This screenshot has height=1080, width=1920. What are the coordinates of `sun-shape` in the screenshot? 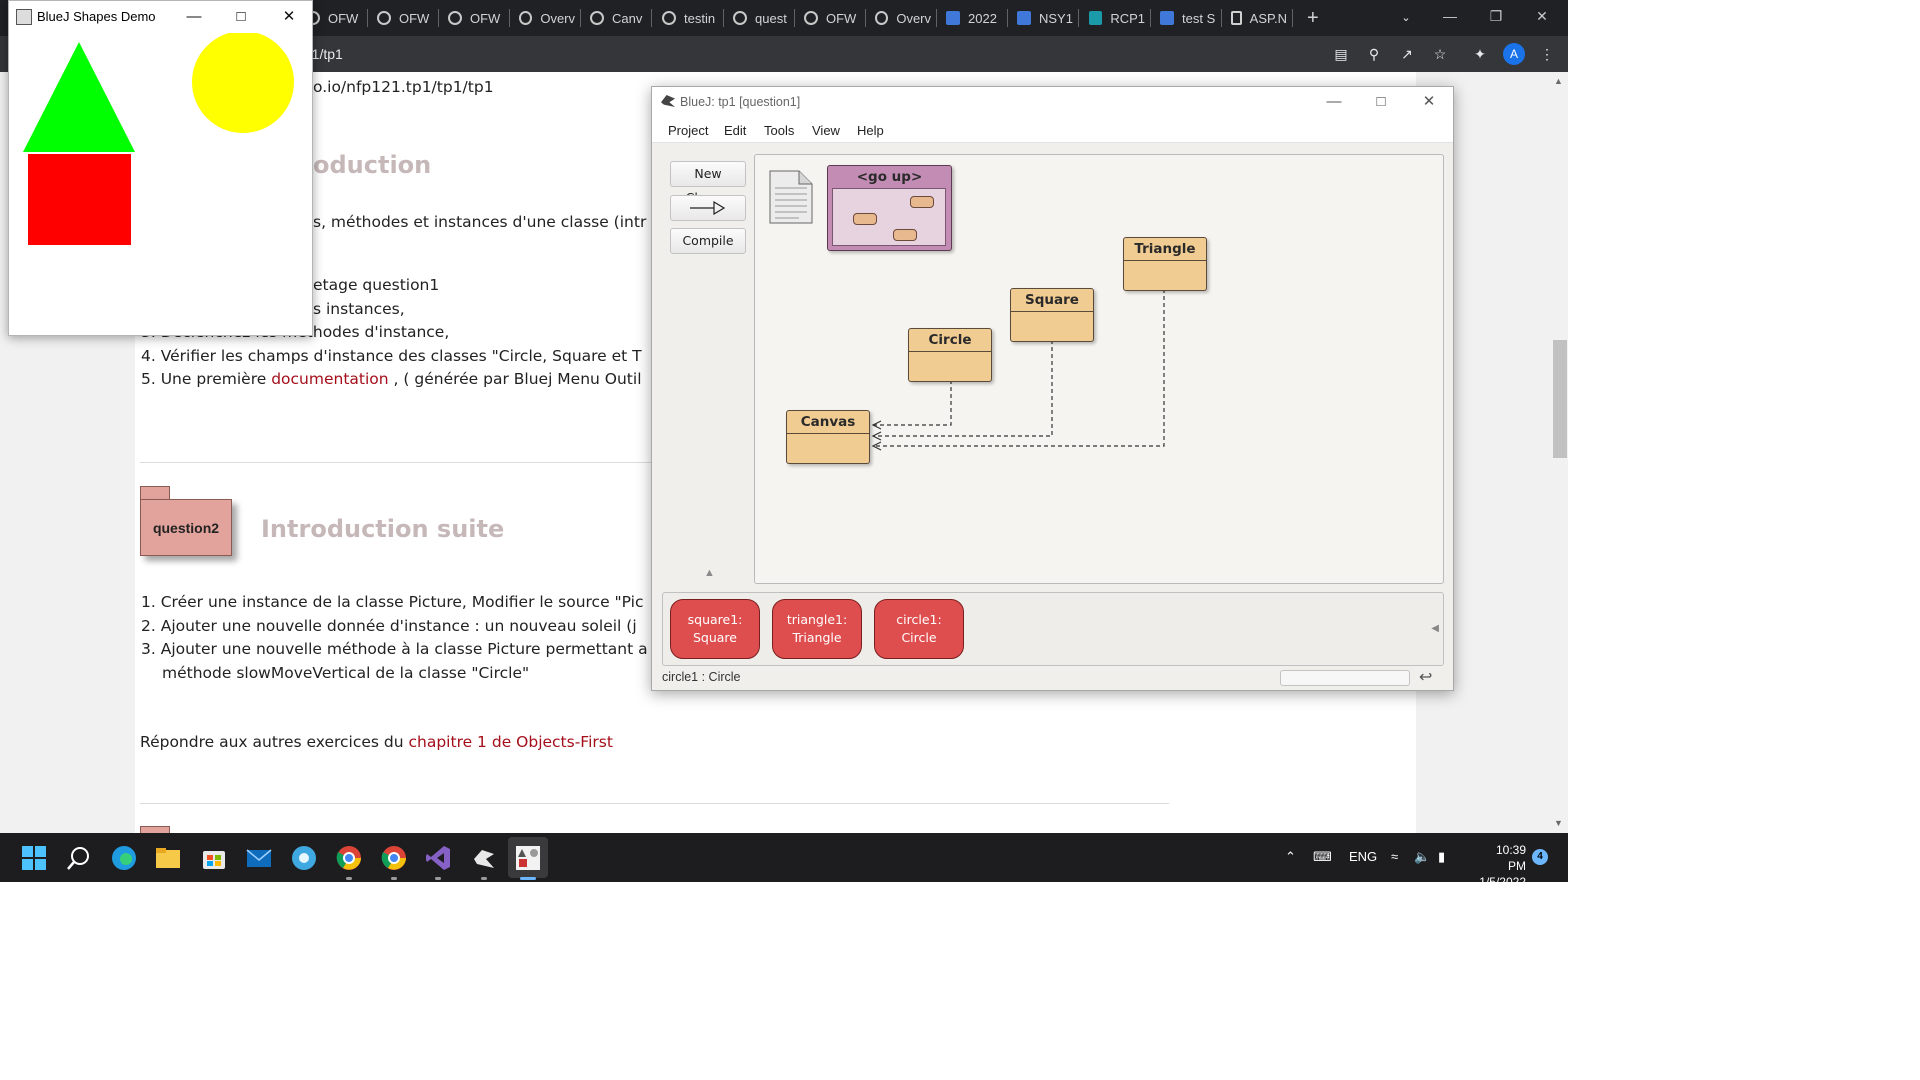 It's located at (243, 83).